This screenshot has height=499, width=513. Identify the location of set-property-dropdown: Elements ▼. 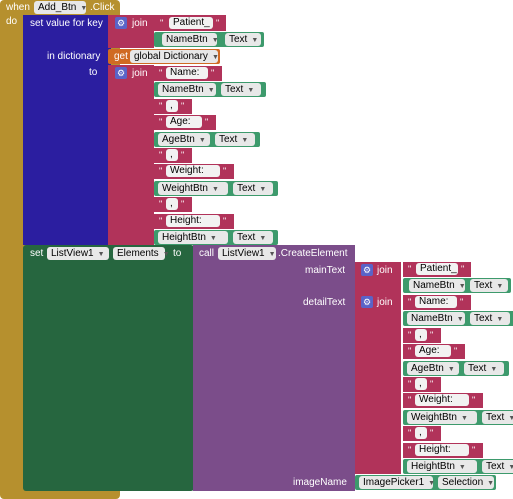
(141, 253).